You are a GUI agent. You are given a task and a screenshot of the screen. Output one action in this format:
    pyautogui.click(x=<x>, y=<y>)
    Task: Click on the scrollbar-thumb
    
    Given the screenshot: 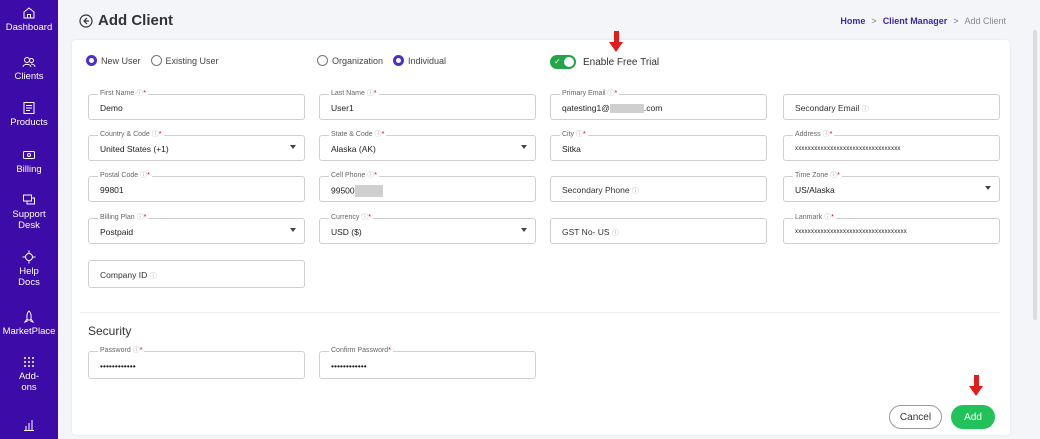 What is the action you would take?
    pyautogui.click(x=1035, y=175)
    